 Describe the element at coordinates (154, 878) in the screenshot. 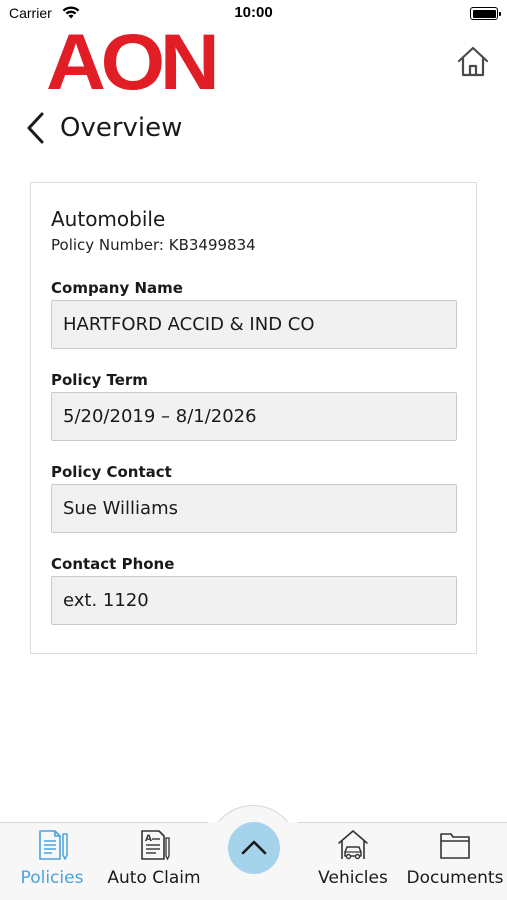

I see `tab-auto-claim-label: Auto Claim` at that location.